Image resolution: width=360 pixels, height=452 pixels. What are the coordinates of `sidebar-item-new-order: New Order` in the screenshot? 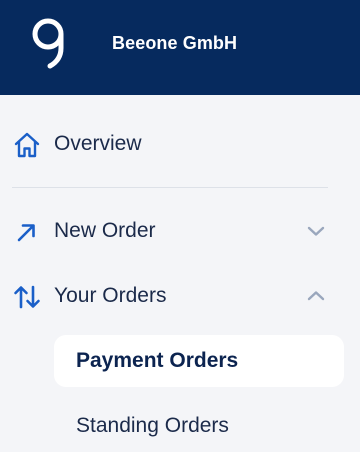 It's located at (180, 231).